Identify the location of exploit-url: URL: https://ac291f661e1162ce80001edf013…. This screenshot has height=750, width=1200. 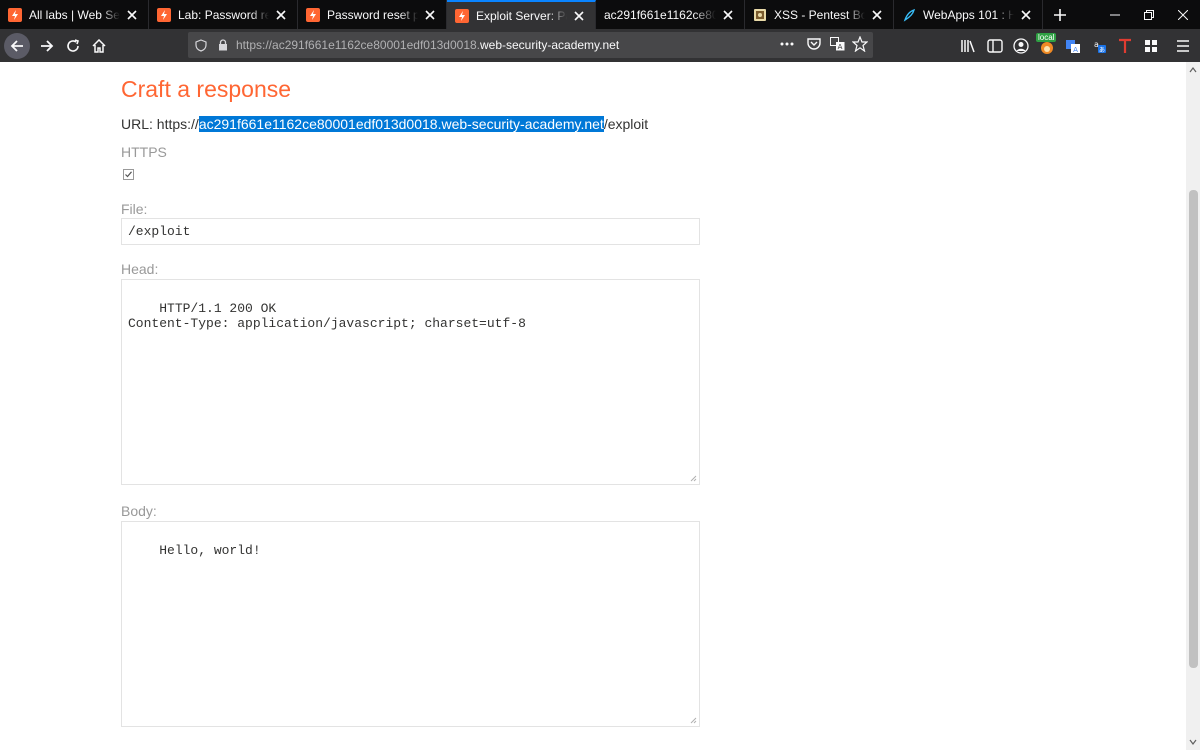
(384, 124).